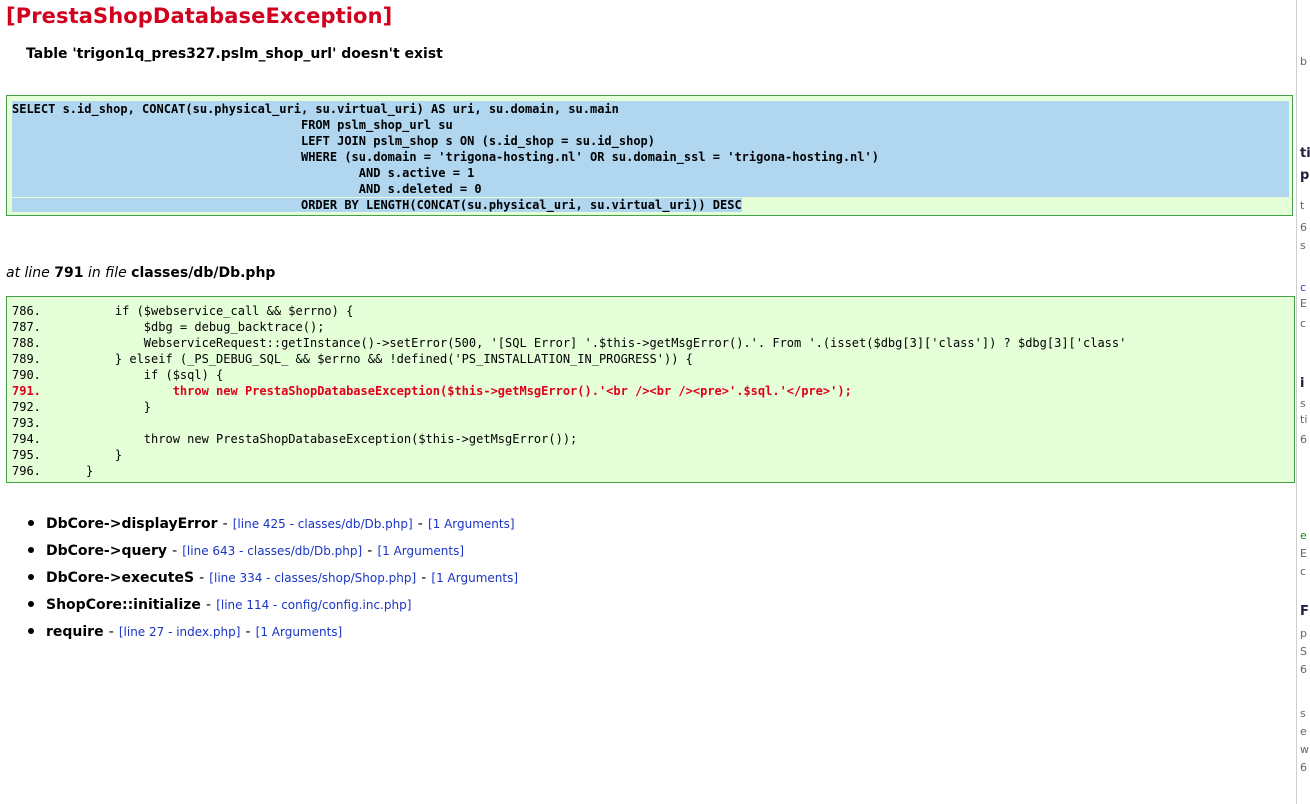  Describe the element at coordinates (26, 359) in the screenshot. I see `code-line-number: 789.` at that location.